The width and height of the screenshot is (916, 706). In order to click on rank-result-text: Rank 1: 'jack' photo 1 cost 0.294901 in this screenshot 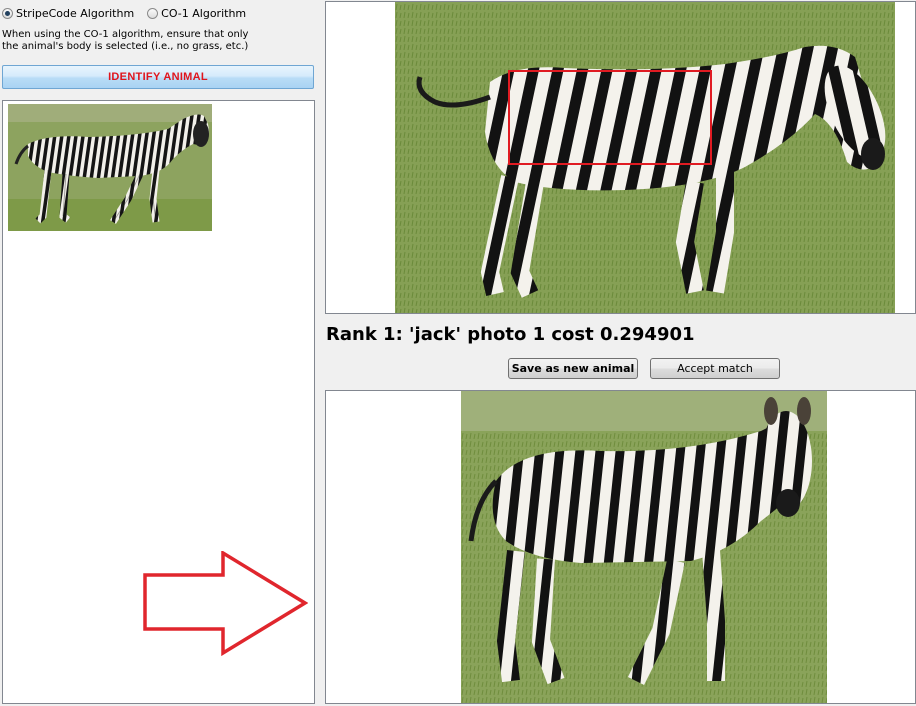, I will do `click(510, 334)`.